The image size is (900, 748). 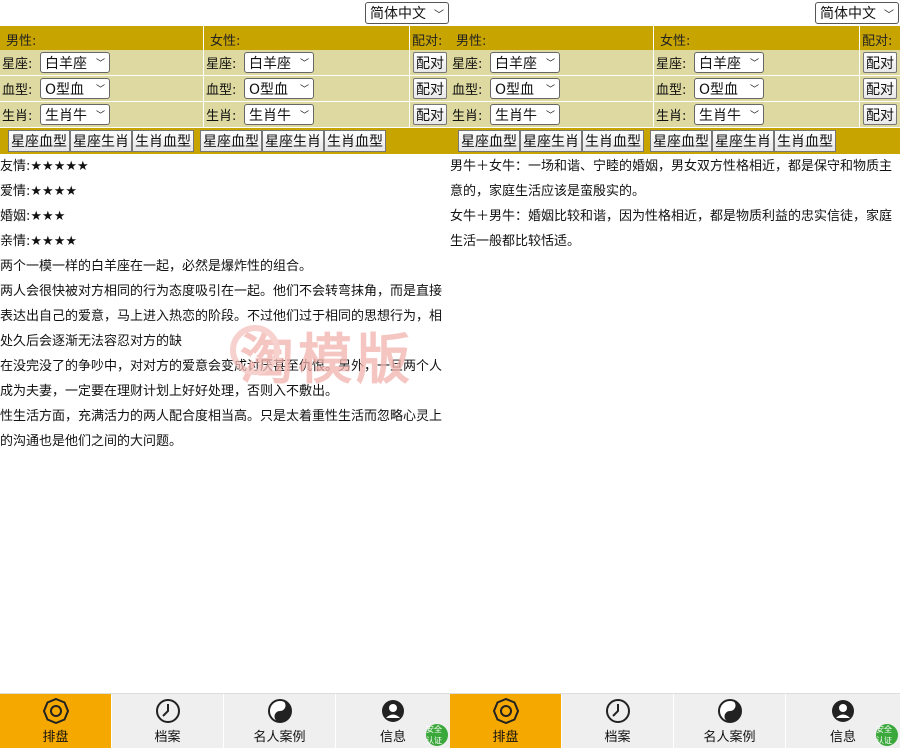 I want to click on male-constellation-value: 白羊座, so click(x=516, y=63).